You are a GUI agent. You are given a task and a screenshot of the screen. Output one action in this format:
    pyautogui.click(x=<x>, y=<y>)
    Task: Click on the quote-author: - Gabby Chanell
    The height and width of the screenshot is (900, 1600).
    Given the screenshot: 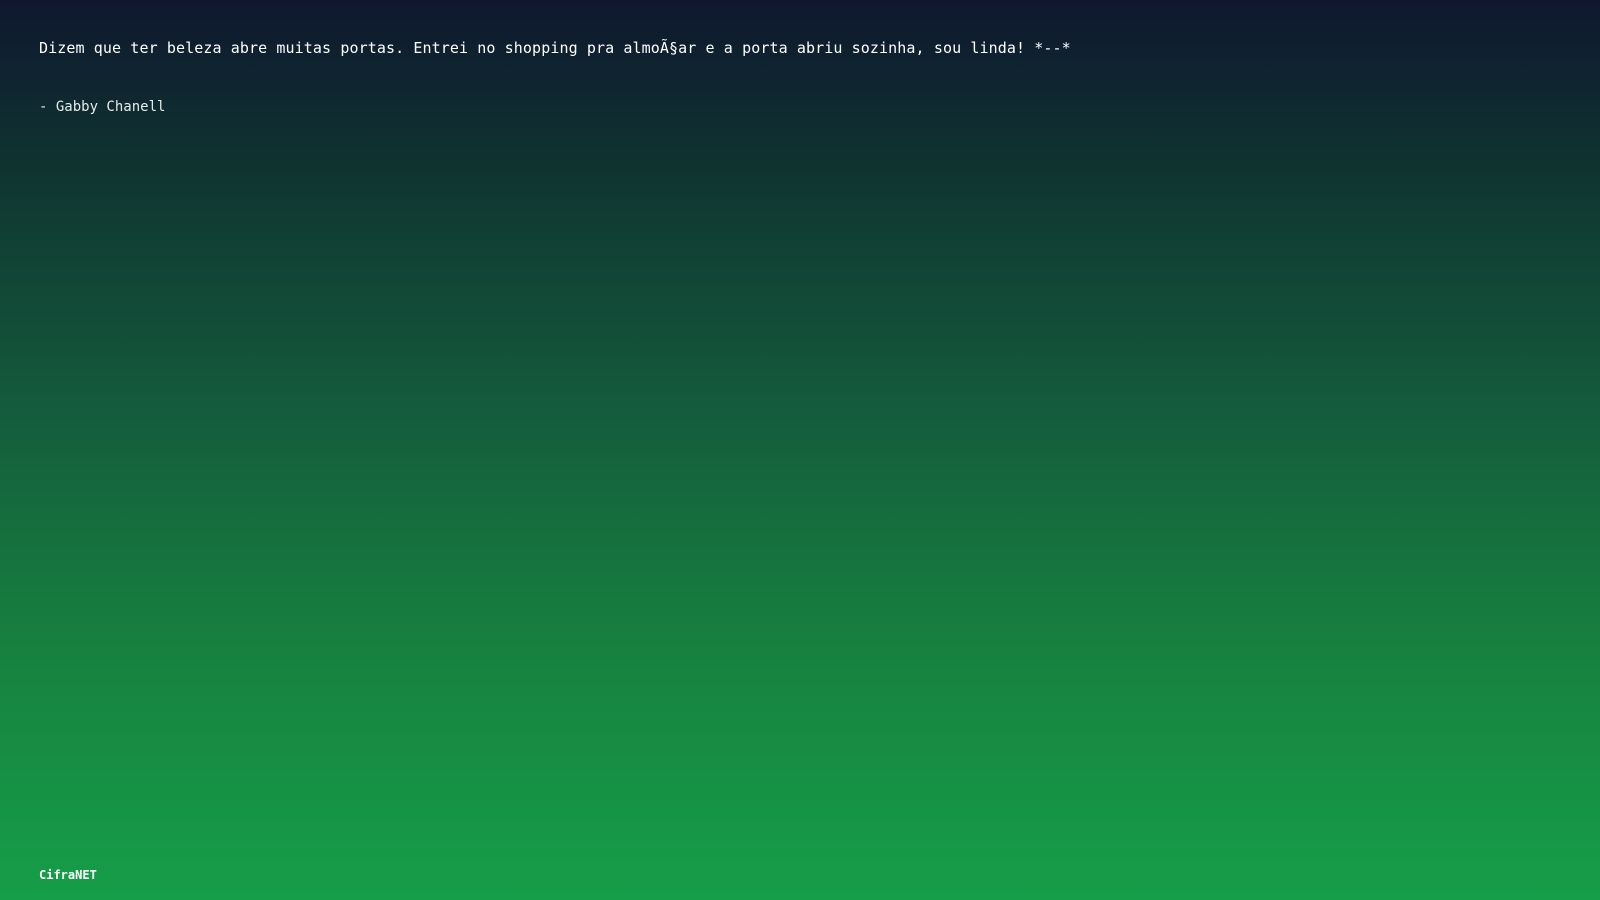 What is the action you would take?
    pyautogui.click(x=102, y=107)
    